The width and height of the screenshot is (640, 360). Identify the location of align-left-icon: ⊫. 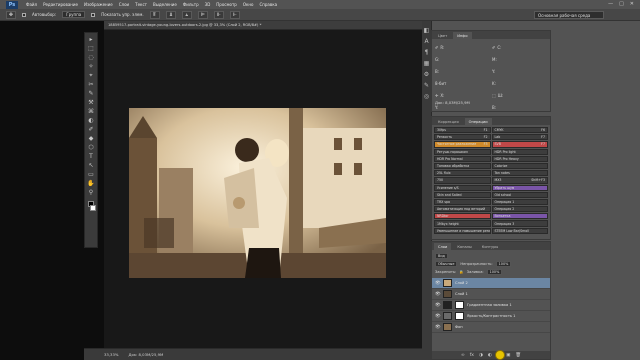
(202, 14).